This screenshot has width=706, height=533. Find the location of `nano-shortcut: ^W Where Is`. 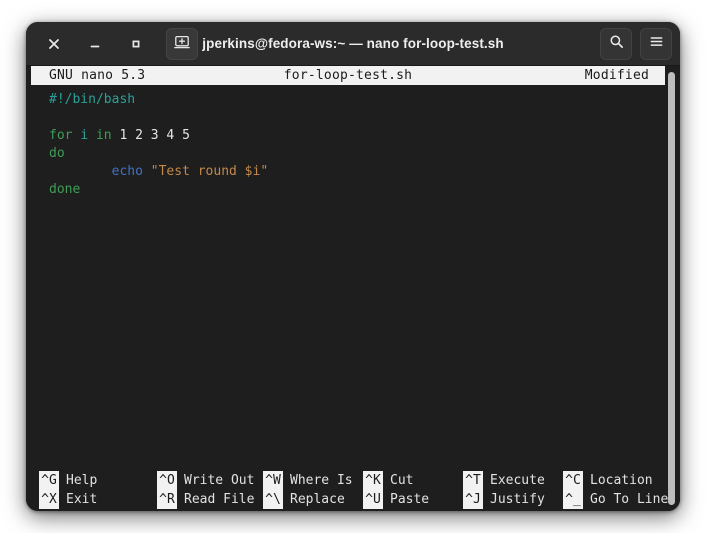

nano-shortcut: ^W Where Is is located at coordinates (313, 480).